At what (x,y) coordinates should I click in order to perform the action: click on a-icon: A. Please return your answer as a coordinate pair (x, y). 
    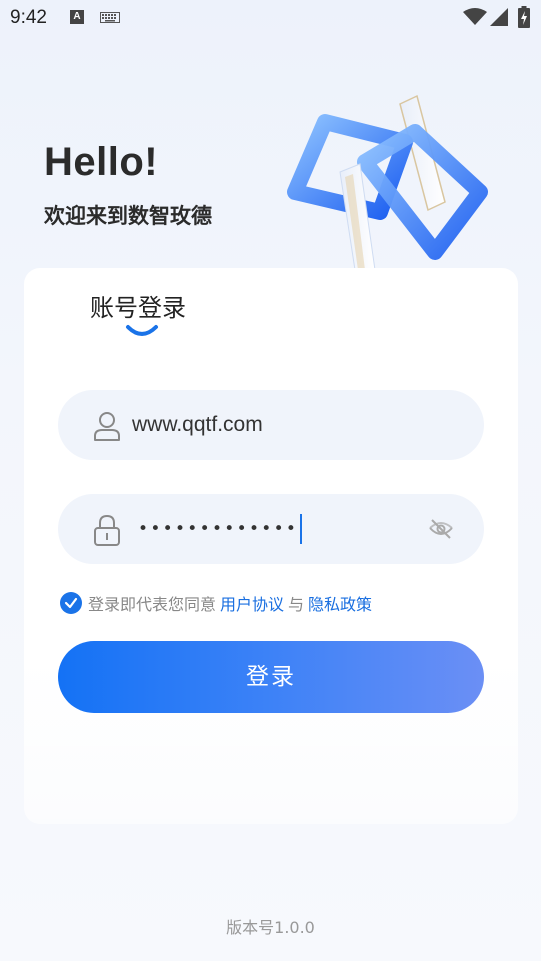
    Looking at the image, I should click on (77, 17).